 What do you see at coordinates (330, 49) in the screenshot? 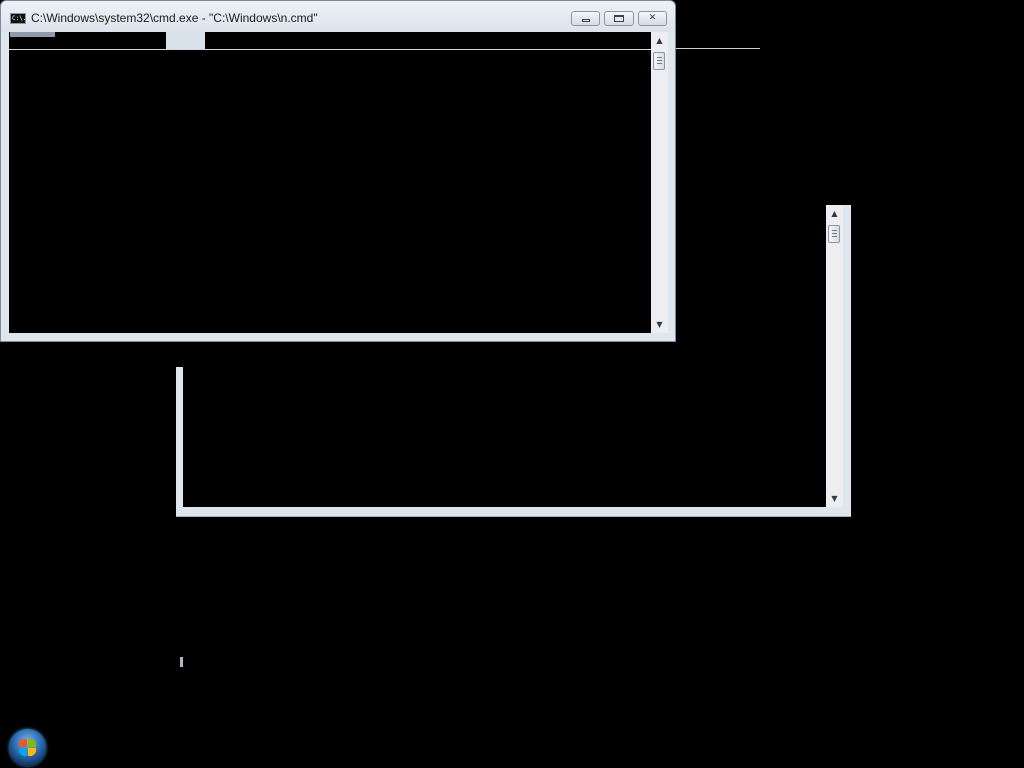
I see `divider` at bounding box center [330, 49].